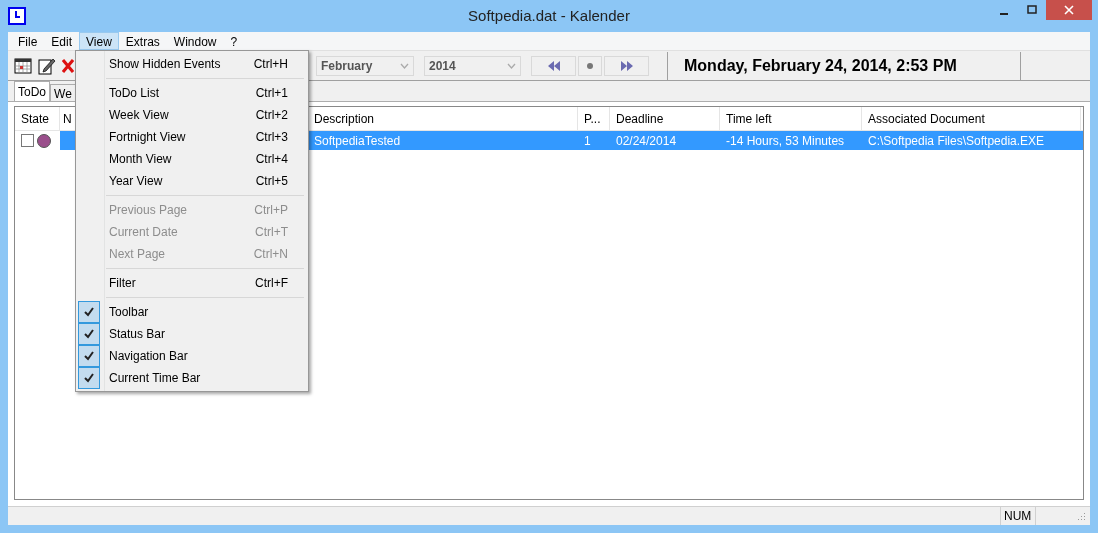 The width and height of the screenshot is (1098, 533). Describe the element at coordinates (27, 140) in the screenshot. I see `row-checkbox` at that location.